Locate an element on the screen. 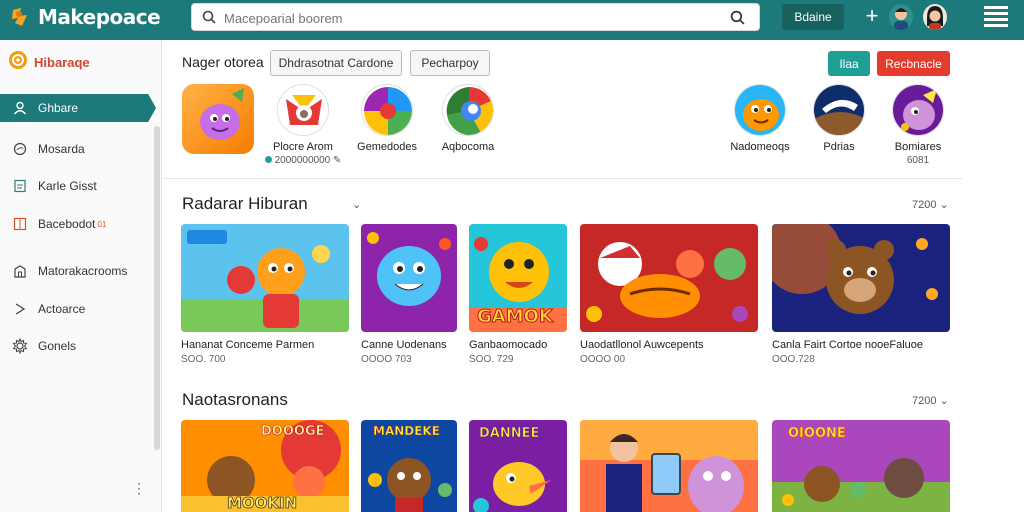 The image size is (1024, 512). sidebar-item-label: Matorakacrooms is located at coordinates (83, 271).